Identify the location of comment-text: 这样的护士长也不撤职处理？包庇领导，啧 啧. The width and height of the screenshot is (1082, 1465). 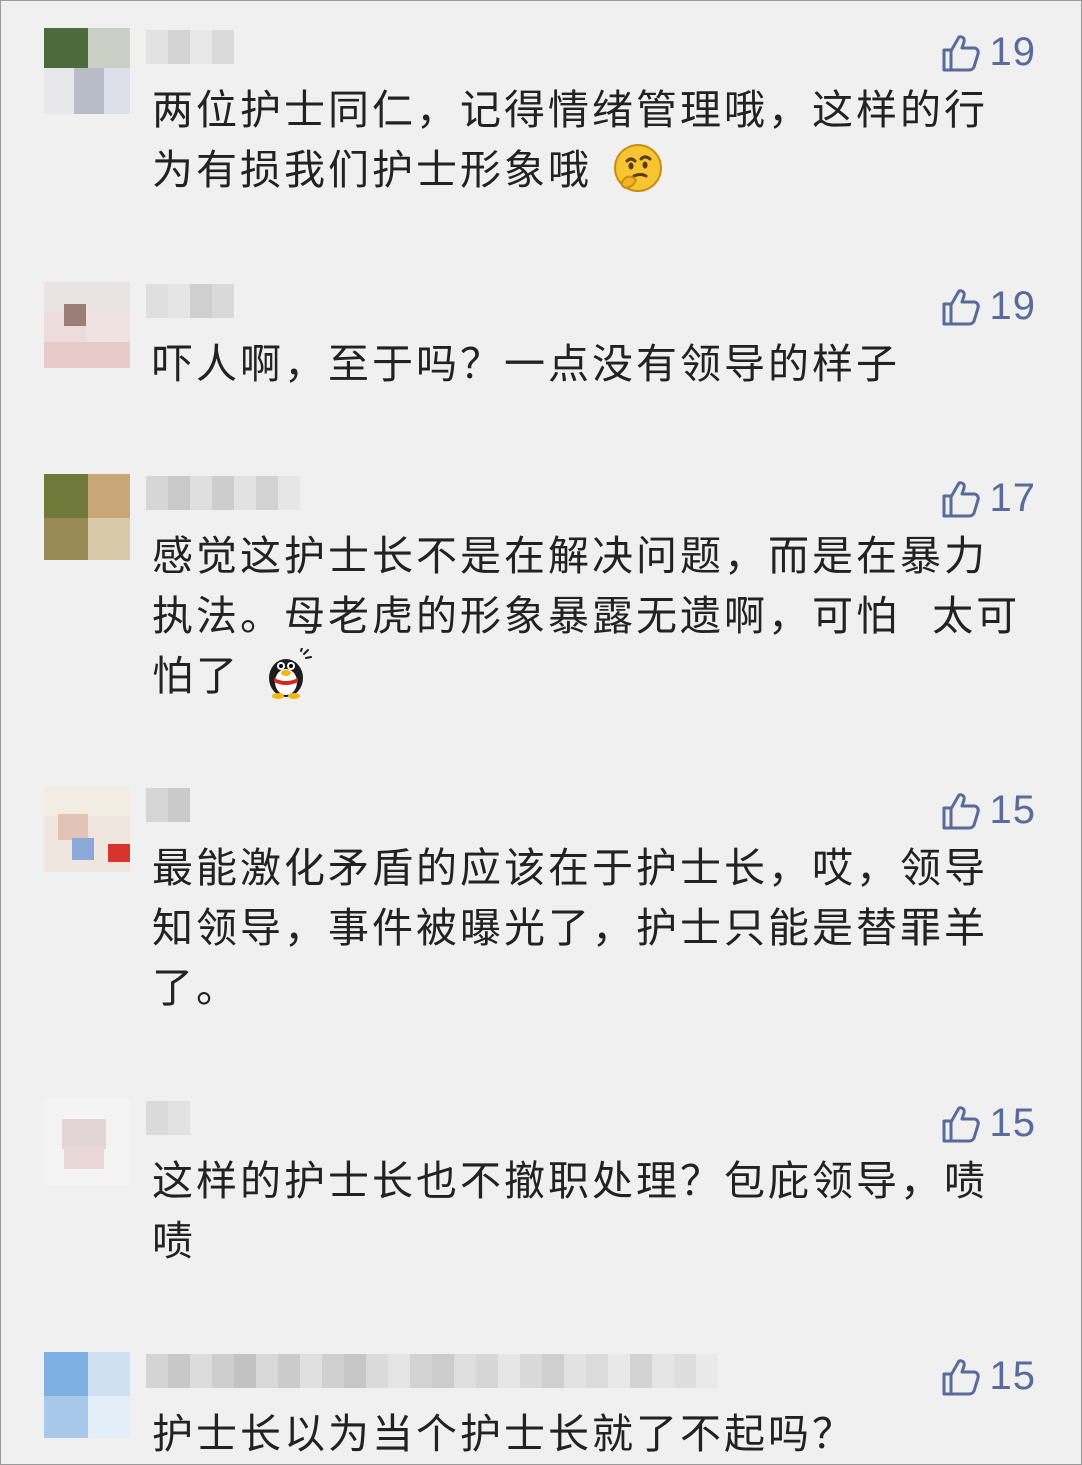
(587, 1211).